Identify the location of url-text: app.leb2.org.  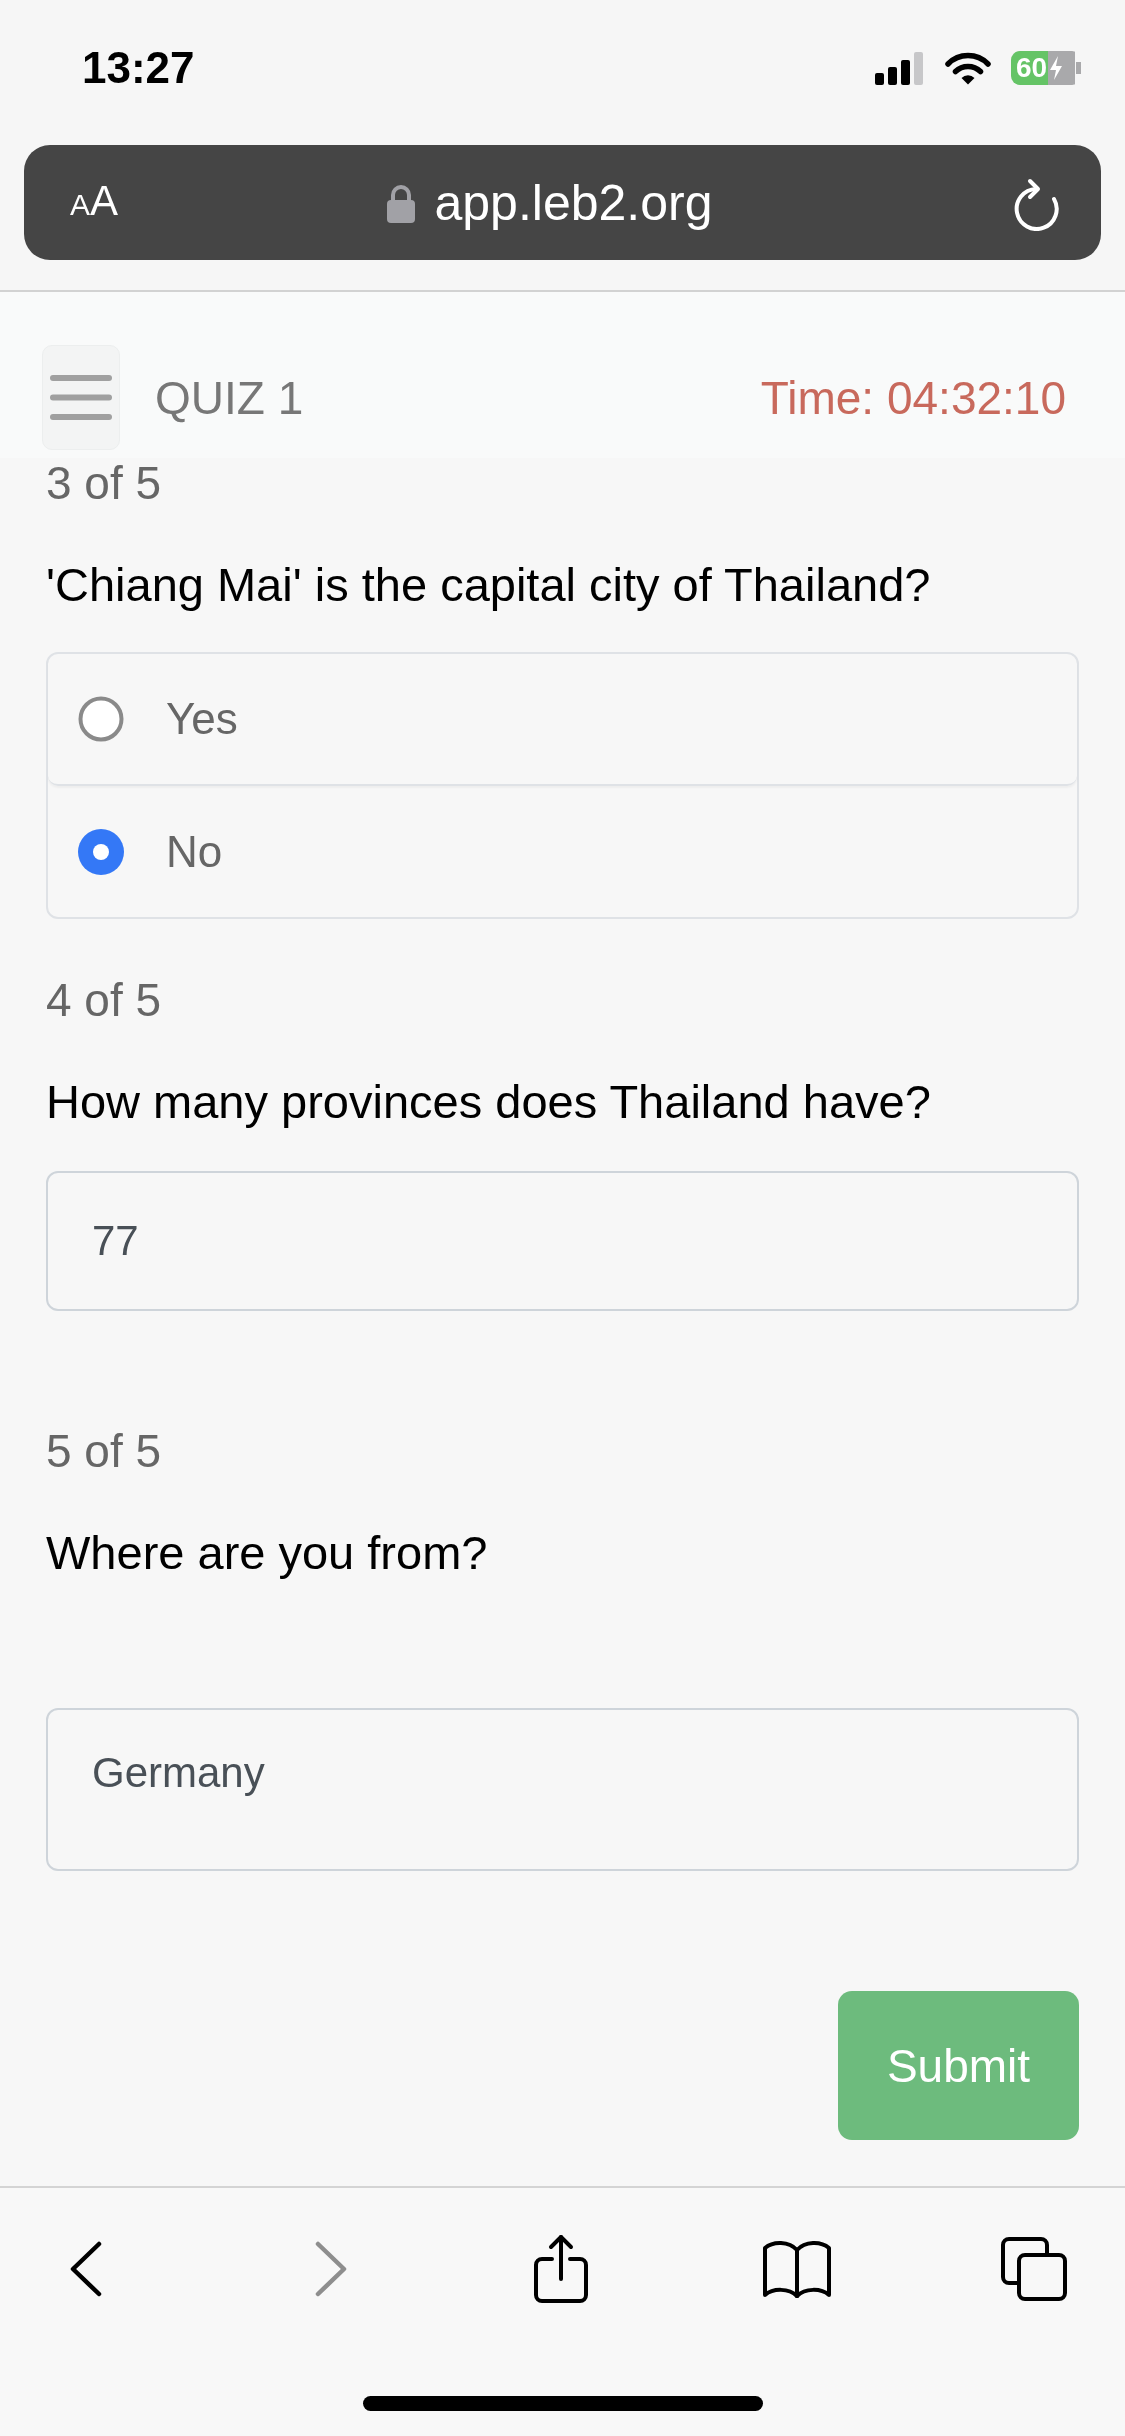
(573, 202).